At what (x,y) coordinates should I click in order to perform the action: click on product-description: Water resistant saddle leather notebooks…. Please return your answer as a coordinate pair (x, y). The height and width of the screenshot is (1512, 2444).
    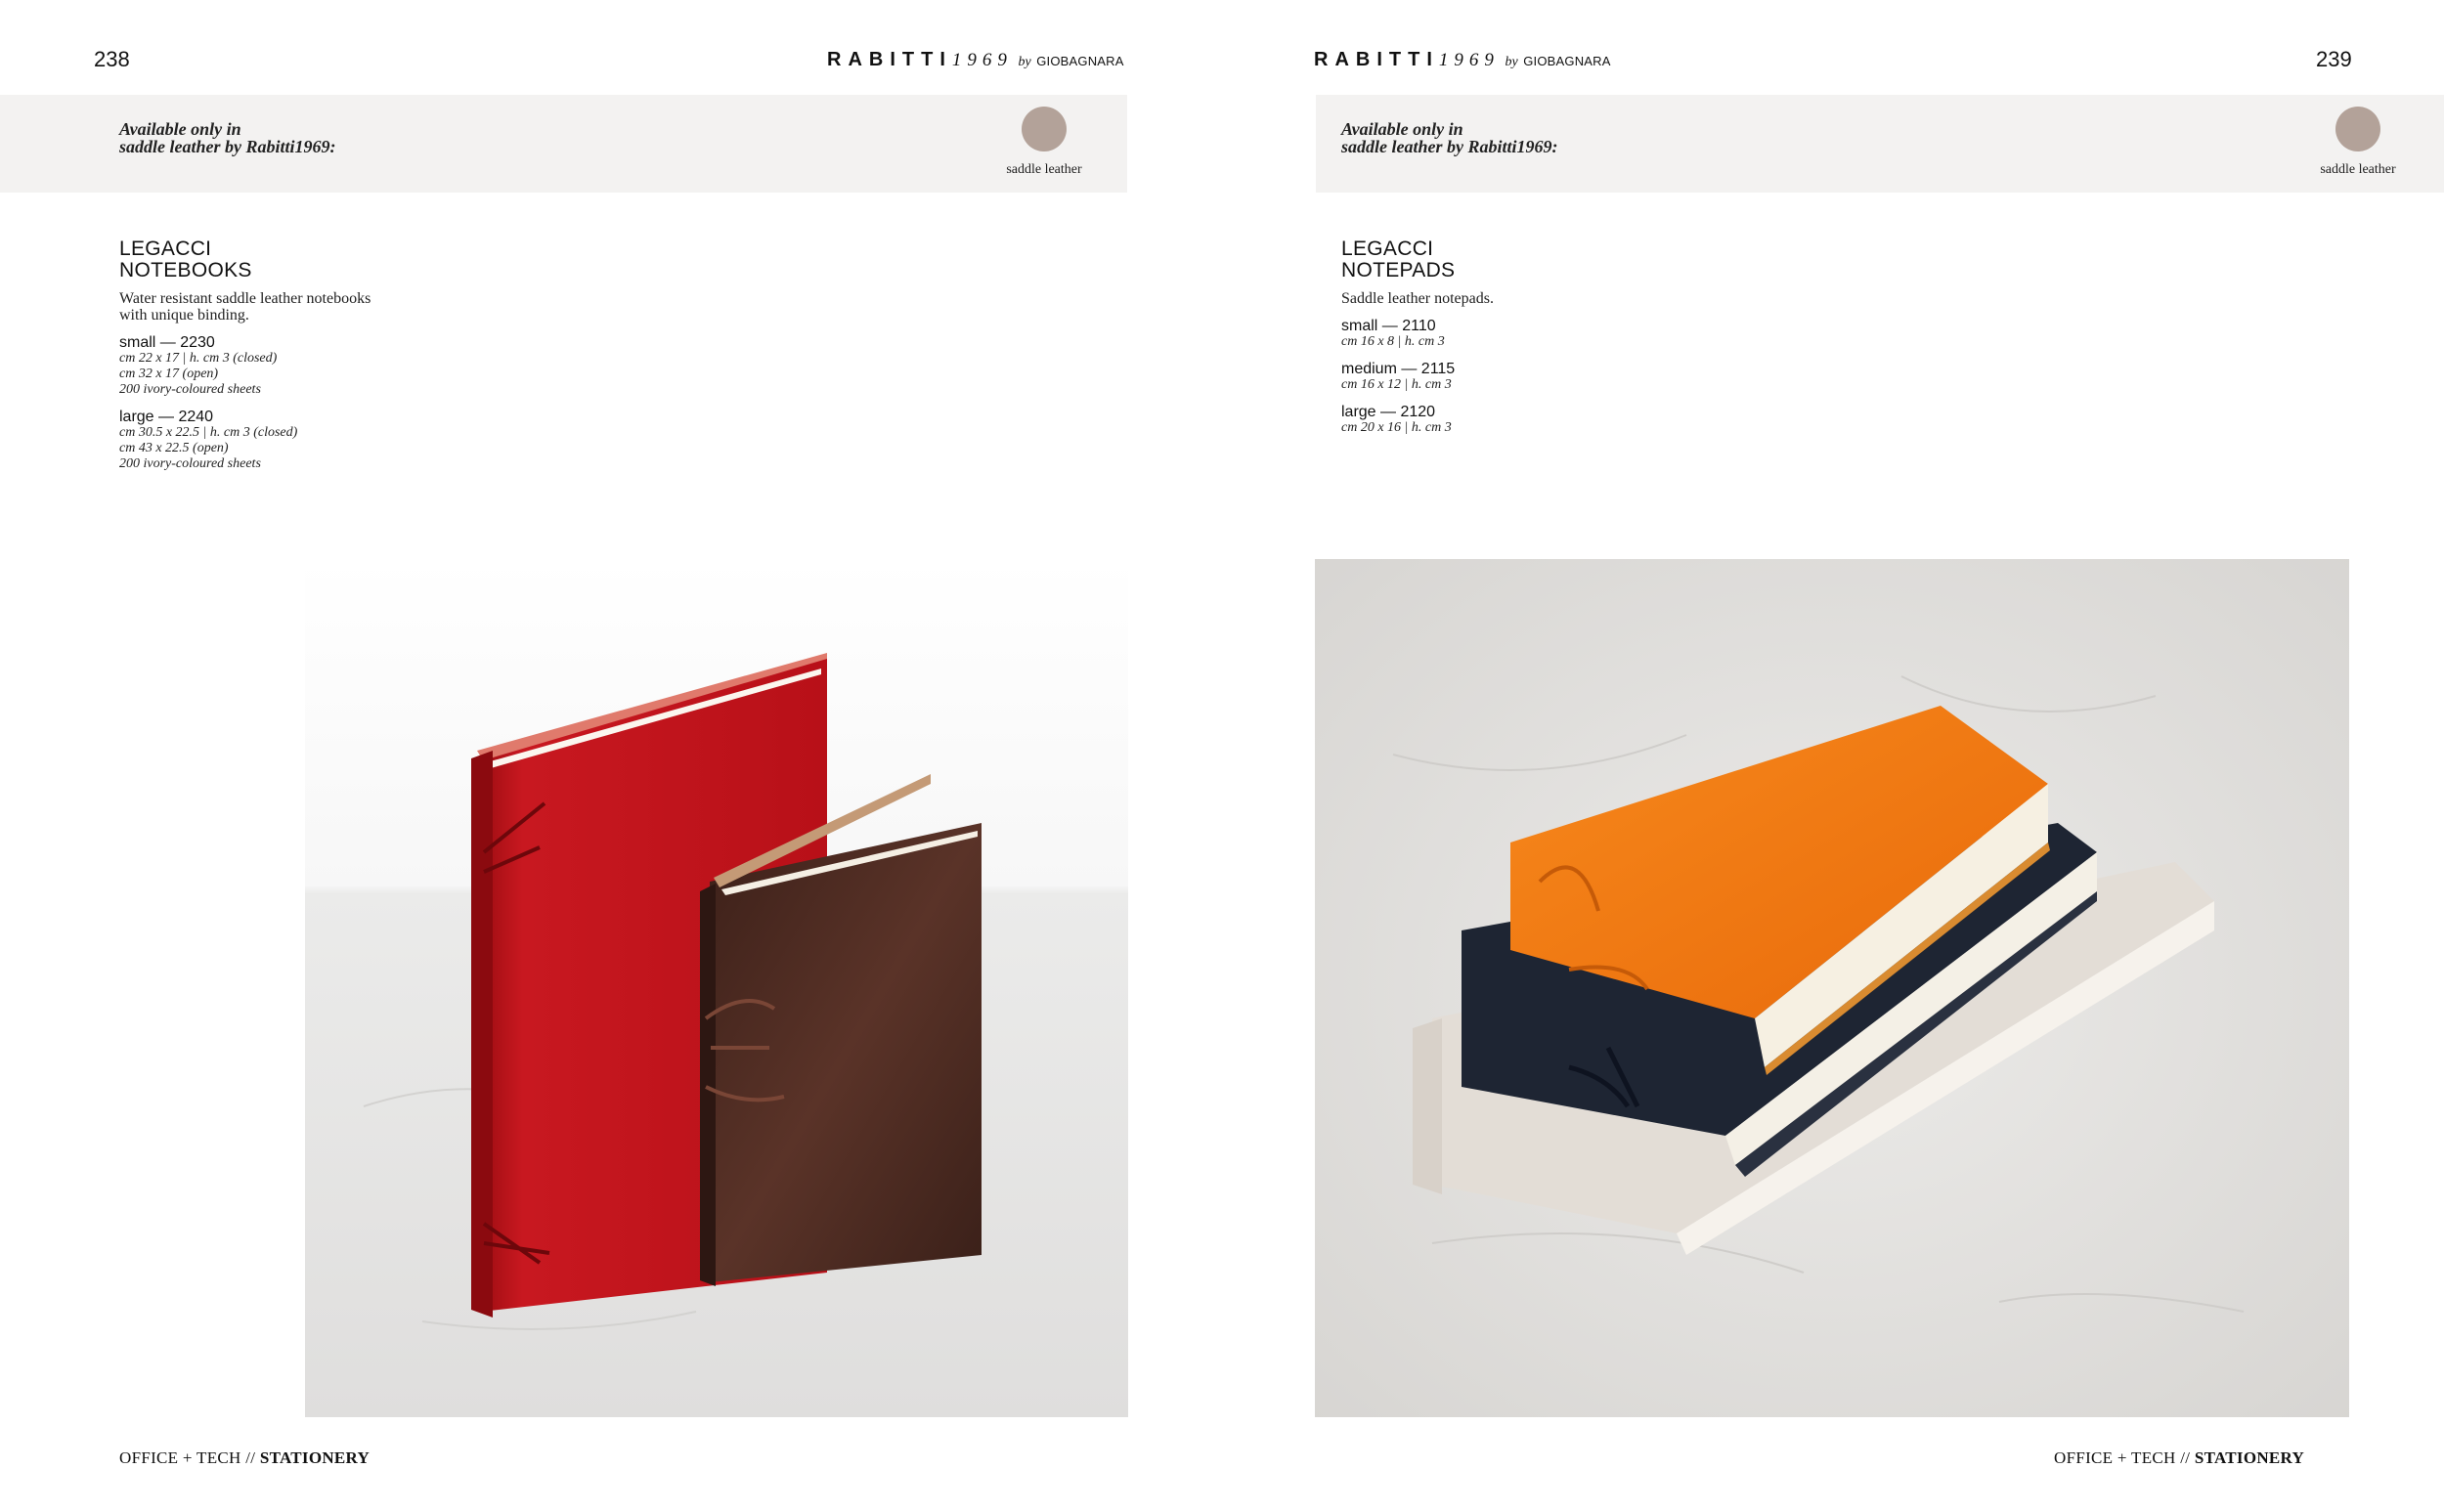
    Looking at the image, I should click on (245, 307).